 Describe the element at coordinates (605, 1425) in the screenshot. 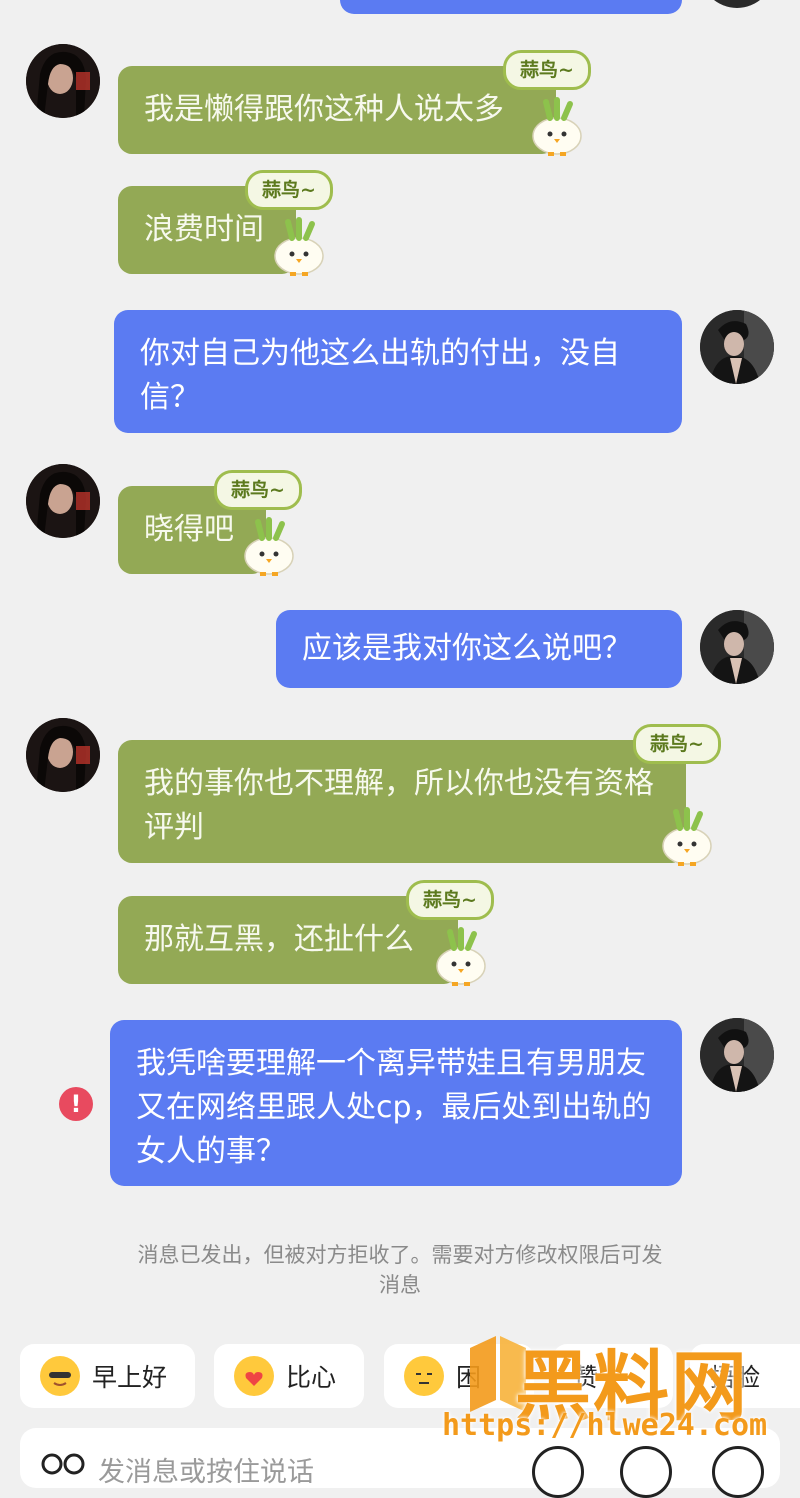

I see `watermark-url: https://hlwe24.com` at that location.